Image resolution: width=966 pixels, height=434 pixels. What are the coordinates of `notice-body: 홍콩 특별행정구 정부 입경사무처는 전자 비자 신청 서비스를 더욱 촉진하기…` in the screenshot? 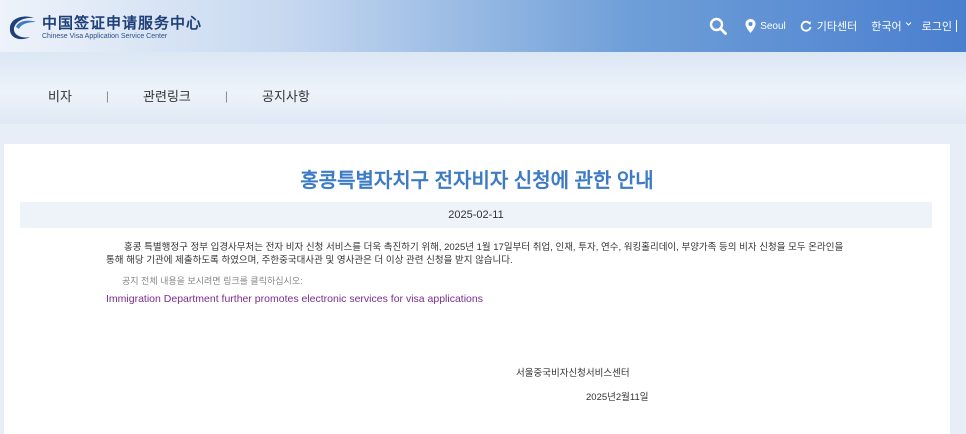 It's located at (475, 254).